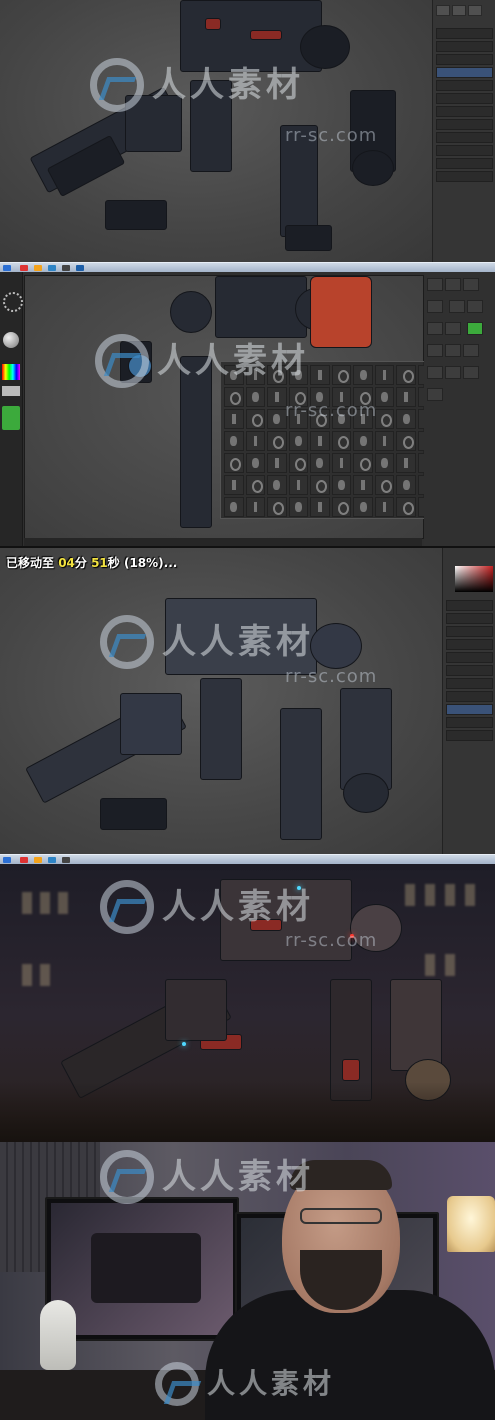 The width and height of the screenshot is (495, 1420). What do you see at coordinates (11, 418) in the screenshot?
I see `texture-thumbnail` at bounding box center [11, 418].